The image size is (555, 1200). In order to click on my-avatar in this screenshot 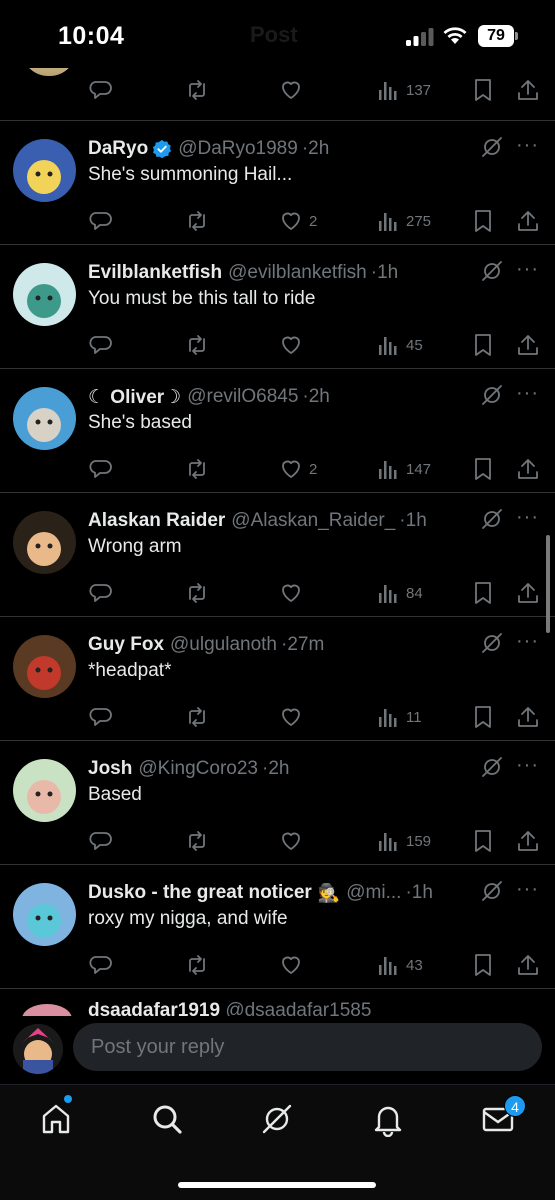, I will do `click(38, 1049)`.